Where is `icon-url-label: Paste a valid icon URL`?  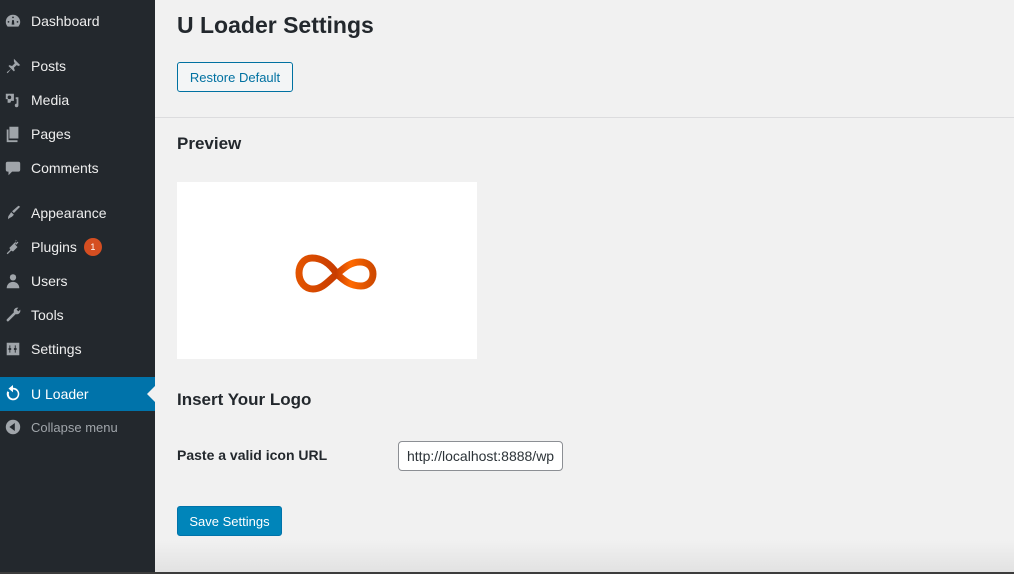 icon-url-label: Paste a valid icon URL is located at coordinates (252, 455).